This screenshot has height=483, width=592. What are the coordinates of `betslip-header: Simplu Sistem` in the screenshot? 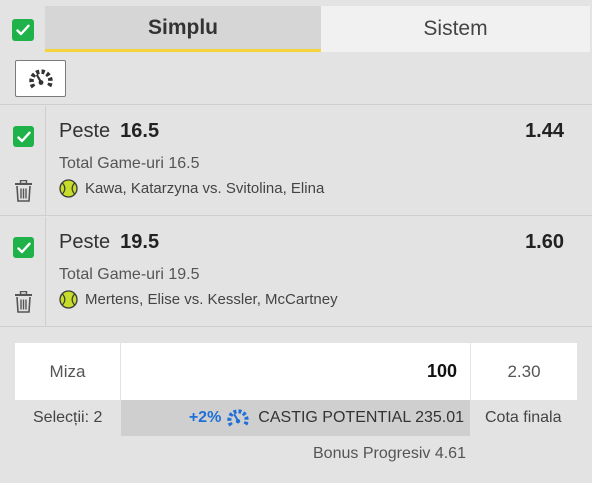 It's located at (296, 26).